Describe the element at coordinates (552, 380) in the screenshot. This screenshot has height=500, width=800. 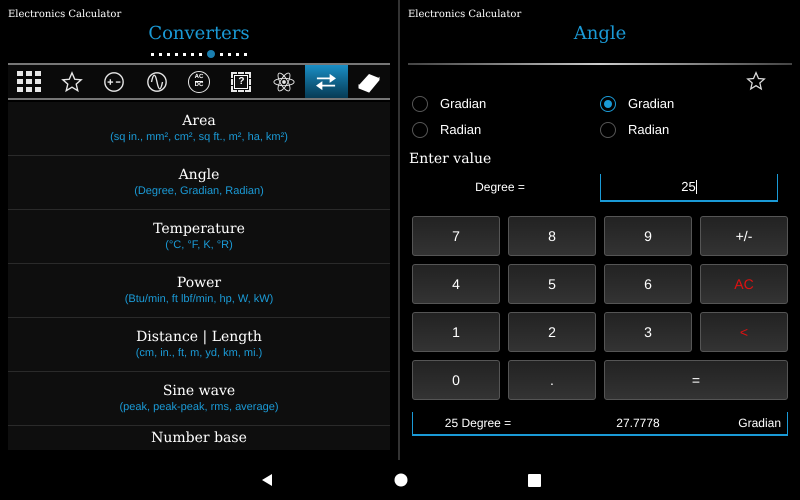
I see `keypad-key: .` at that location.